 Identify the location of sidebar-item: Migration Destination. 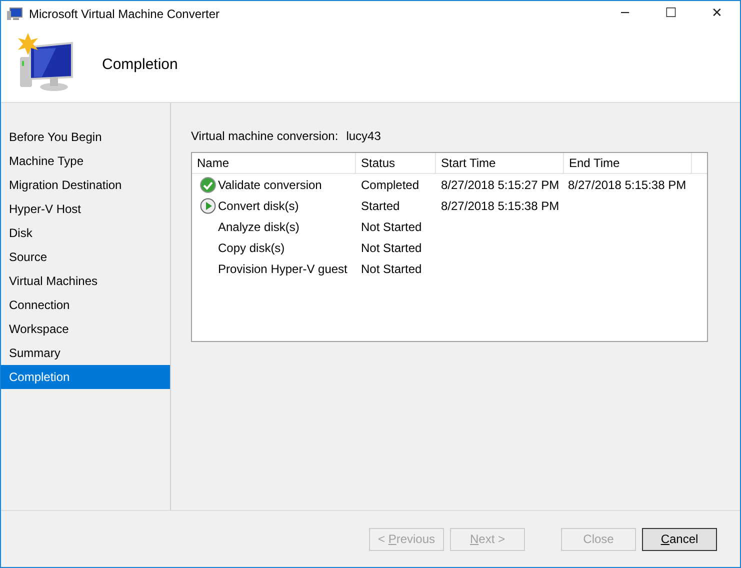
(85, 185).